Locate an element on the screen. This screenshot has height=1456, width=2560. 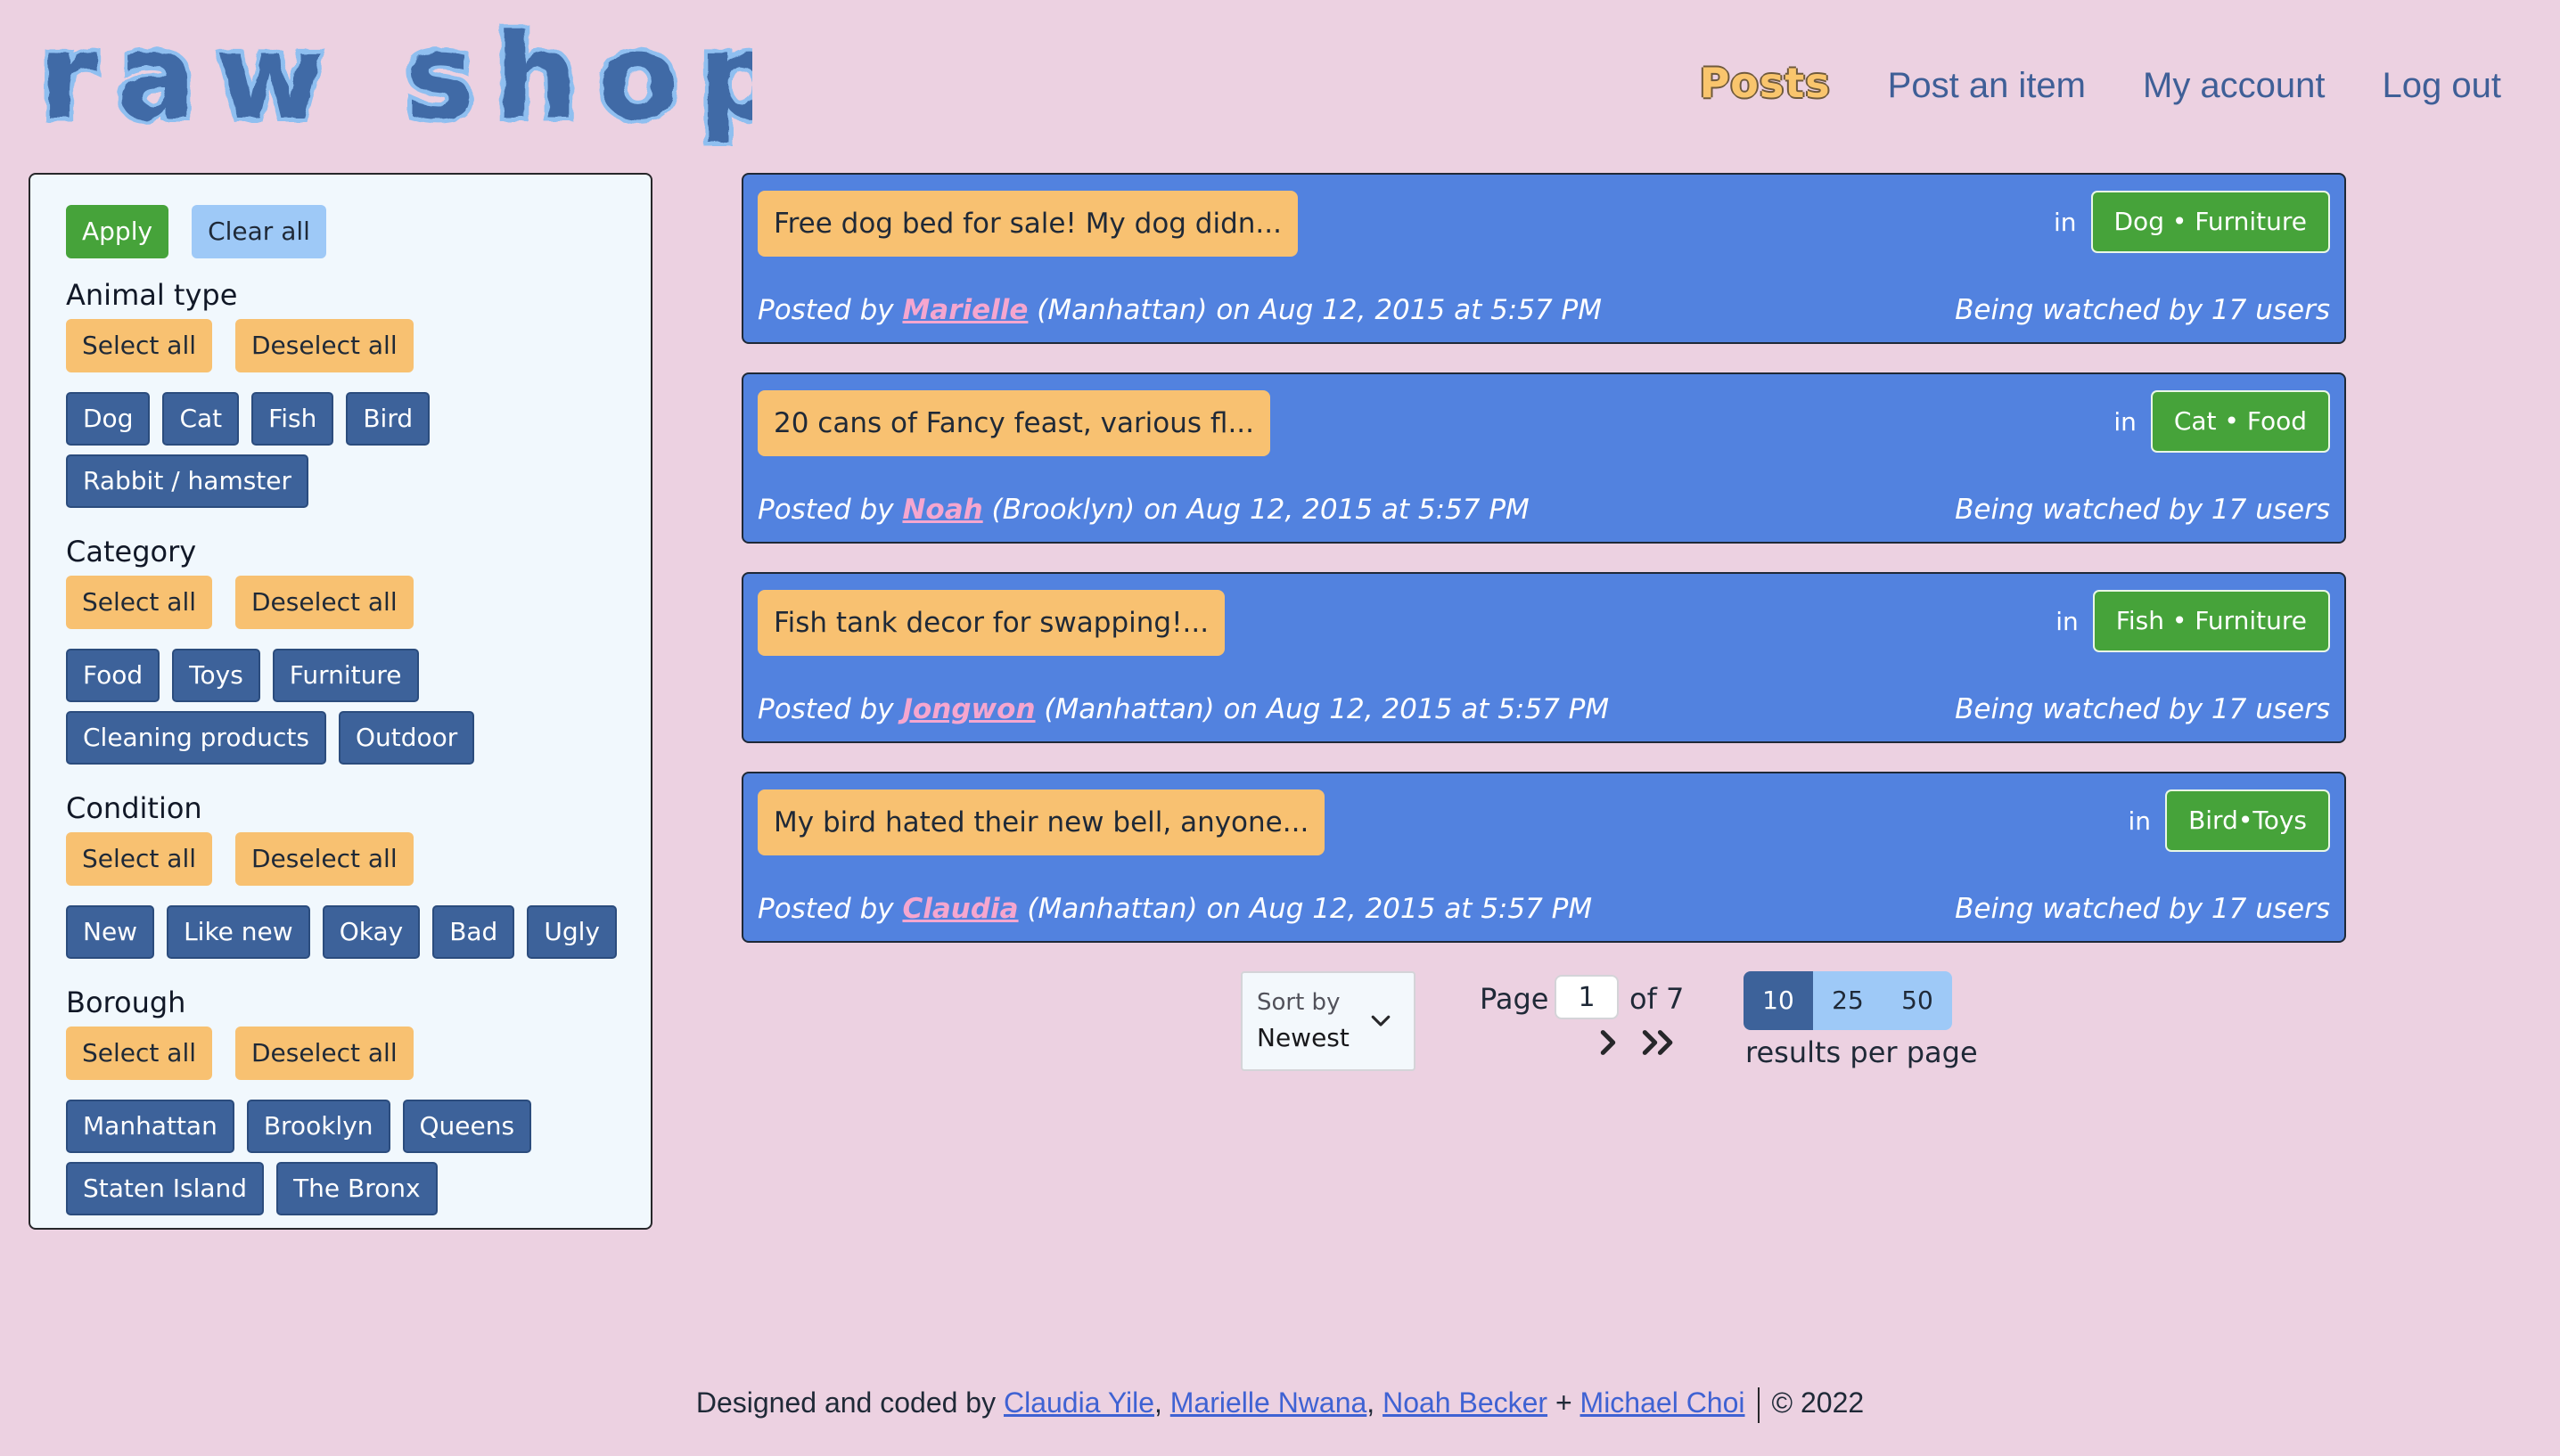
filter-chip-dog: Dog is located at coordinates (108, 419).